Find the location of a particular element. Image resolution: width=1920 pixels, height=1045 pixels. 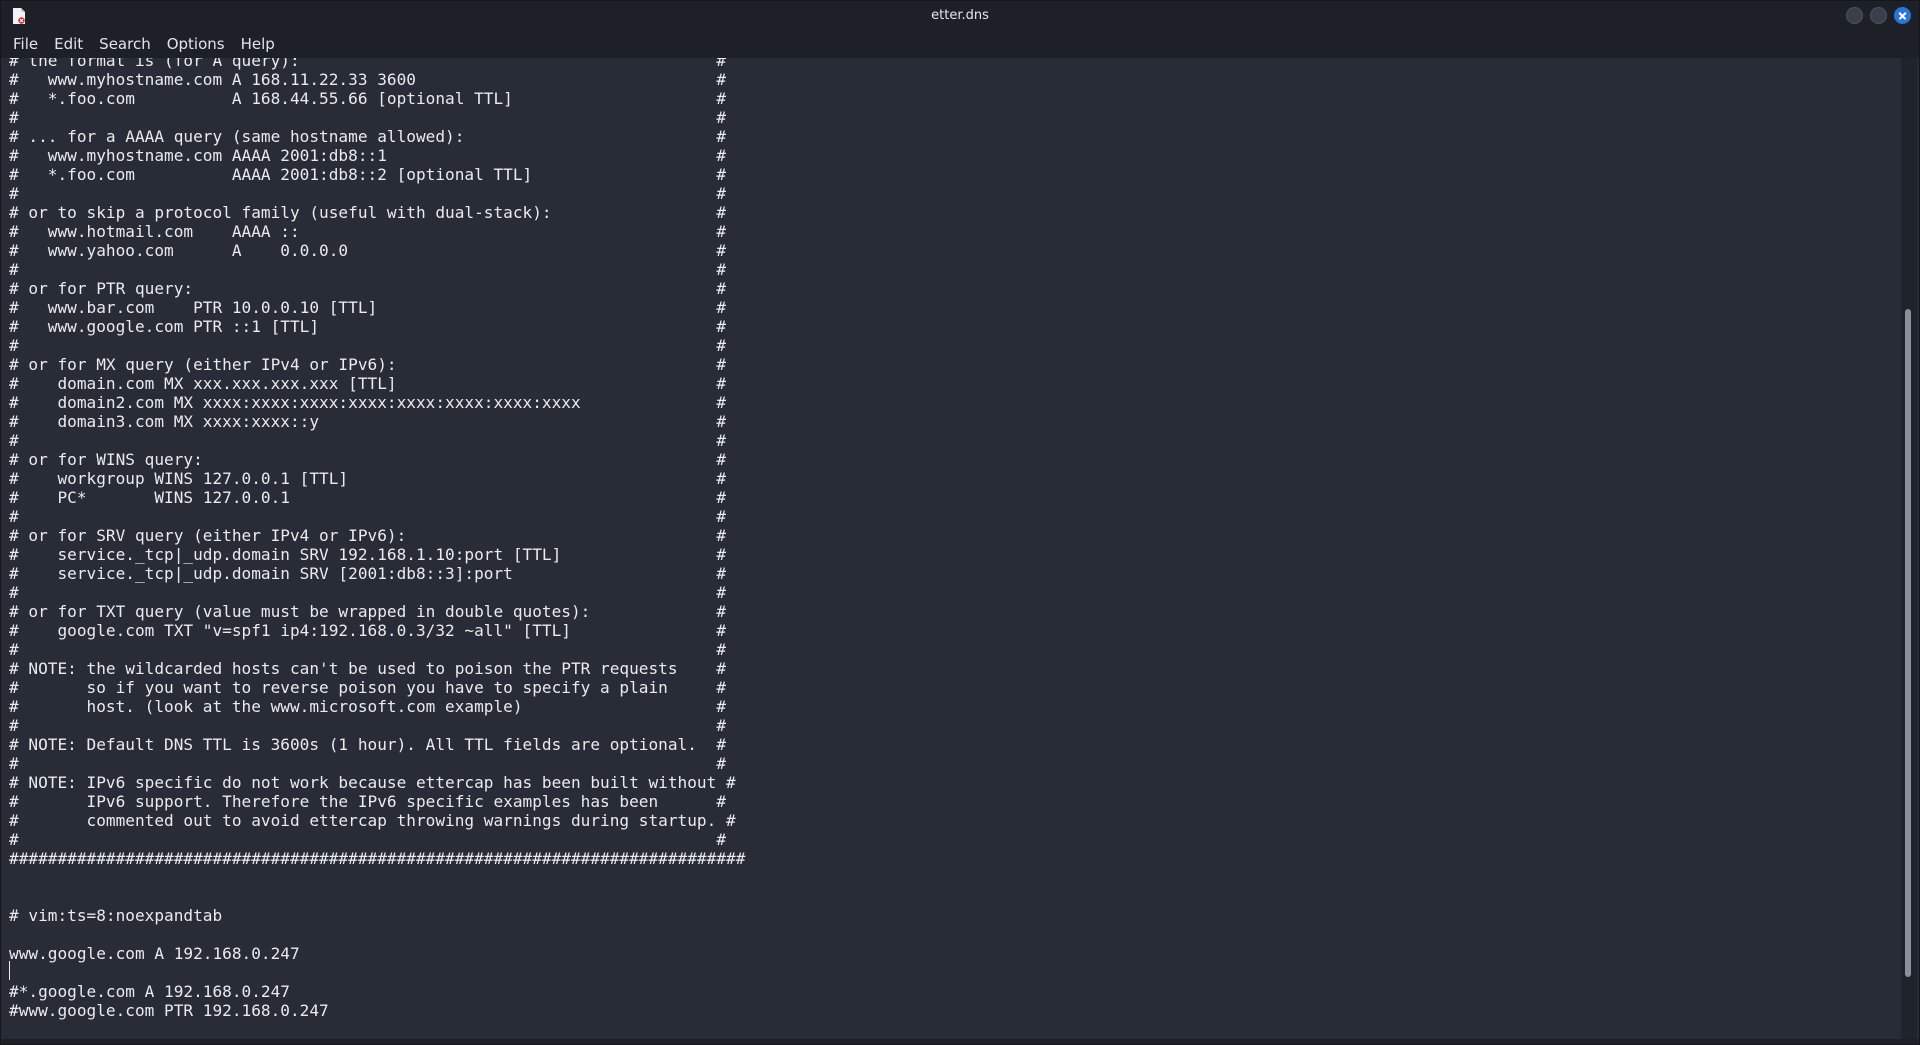

editor-line: # www.bar.com PTR 10.0.0.10 [TTL] # is located at coordinates (377, 307).